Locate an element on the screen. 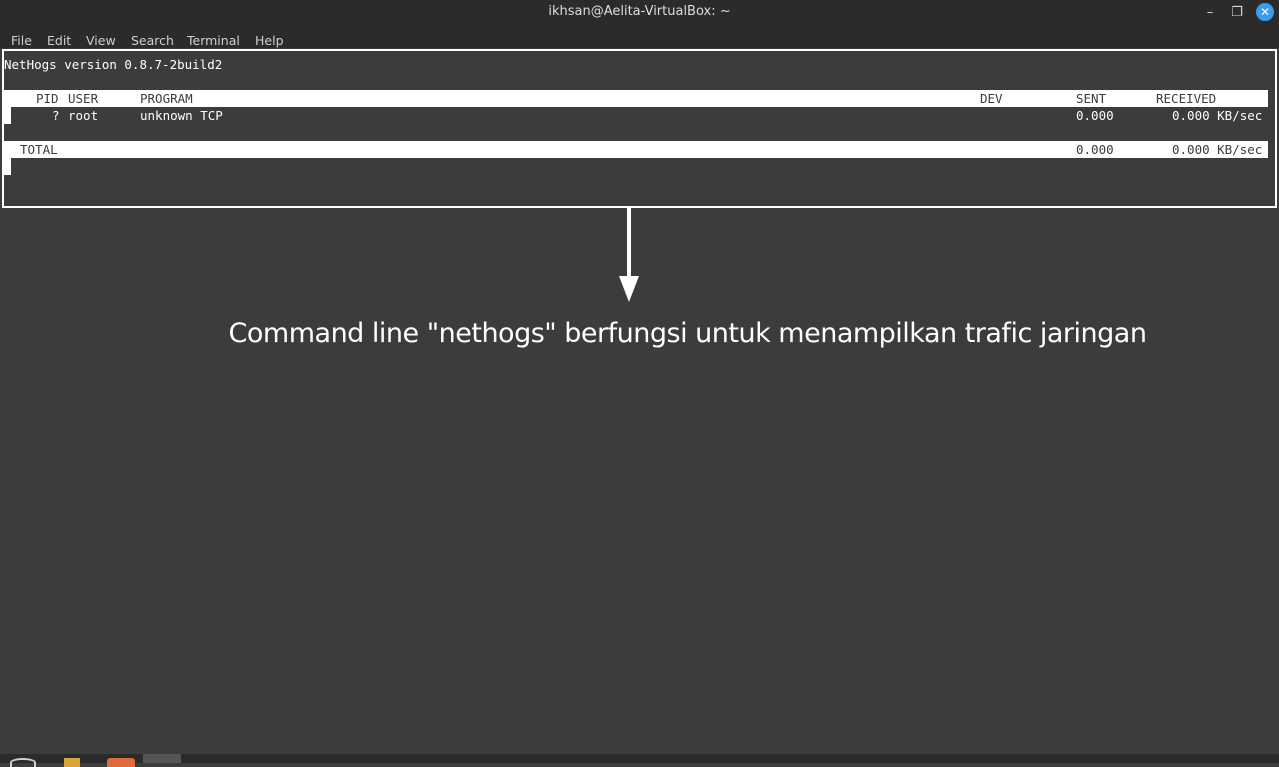  header-user: USER is located at coordinates (83, 98).